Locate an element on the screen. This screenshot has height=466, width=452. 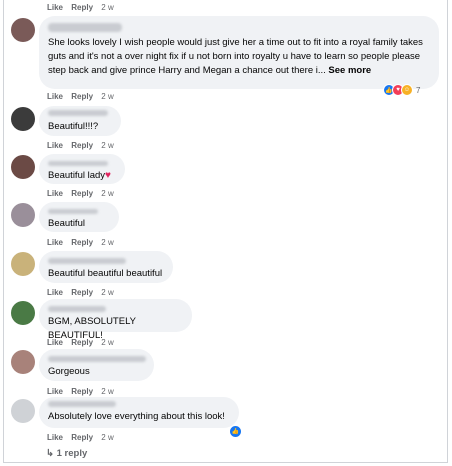
reaction-summary: 👍 is located at coordinates (235, 431).